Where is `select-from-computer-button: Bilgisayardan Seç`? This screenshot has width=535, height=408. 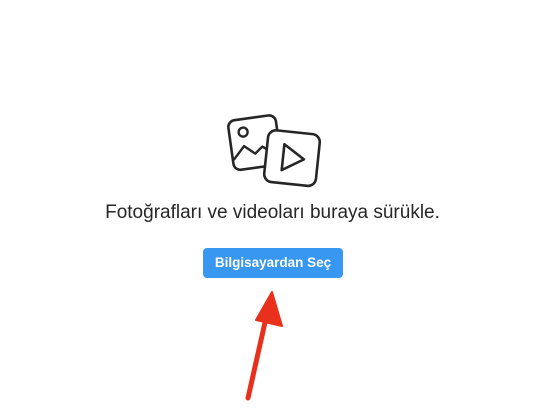
select-from-computer-button: Bilgisayardan Seç is located at coordinates (273, 263).